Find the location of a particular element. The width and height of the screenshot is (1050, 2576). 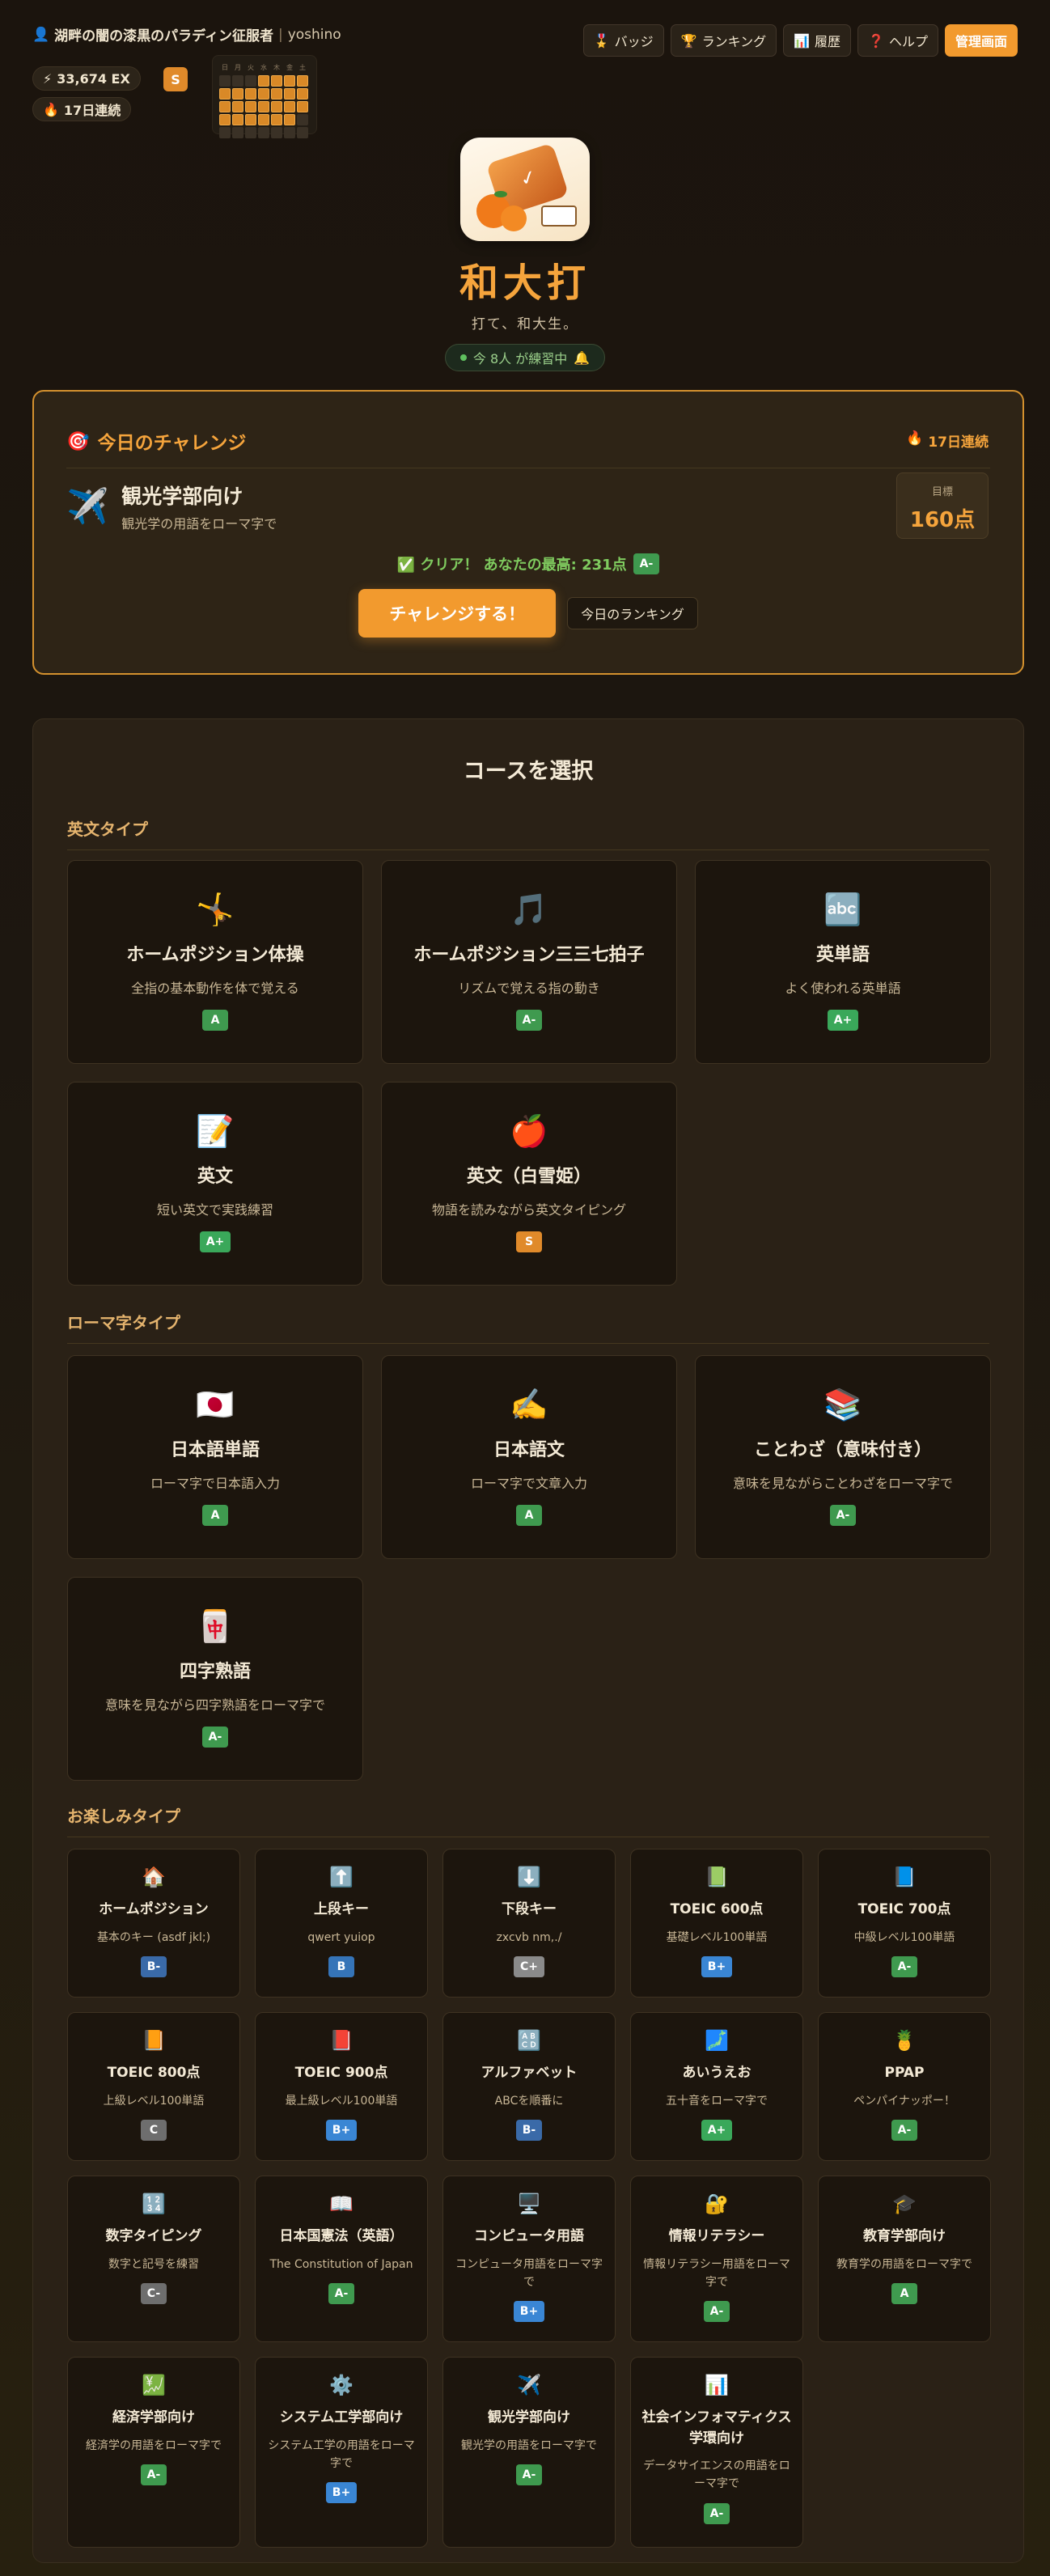

course-card: 🔢 数字タイピング 数字と記号を練習 C- is located at coordinates (153, 2259).